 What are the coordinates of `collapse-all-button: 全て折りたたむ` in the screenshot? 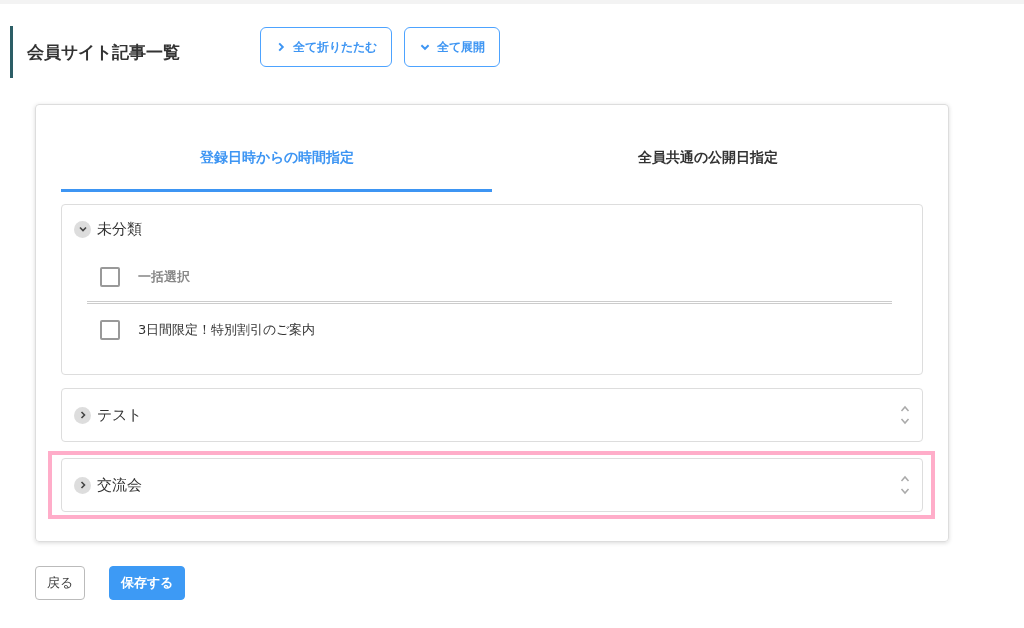 It's located at (326, 47).